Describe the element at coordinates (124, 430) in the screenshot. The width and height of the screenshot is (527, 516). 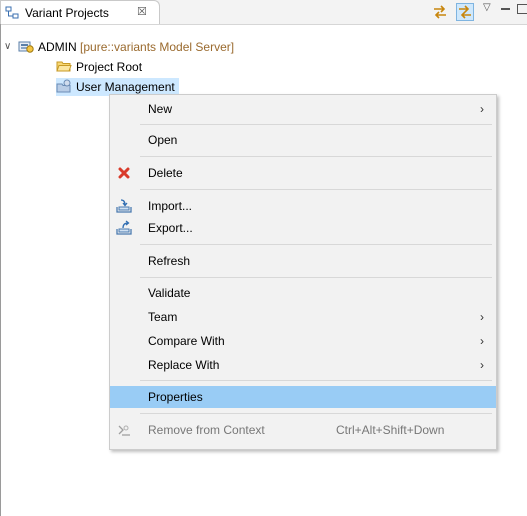
I see `remove-from-context-icon` at that location.